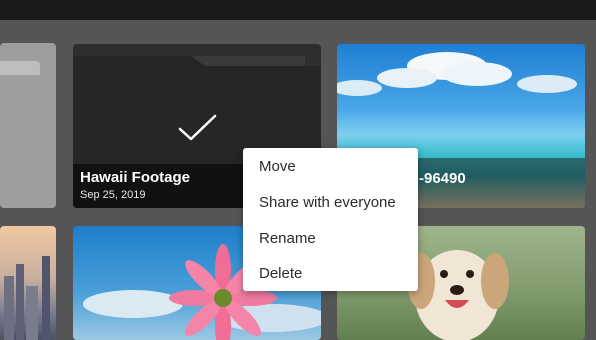 The width and height of the screenshot is (596, 340). What do you see at coordinates (330, 219) in the screenshot?
I see `context-menu: Move Share with everyone Rename Delete` at bounding box center [330, 219].